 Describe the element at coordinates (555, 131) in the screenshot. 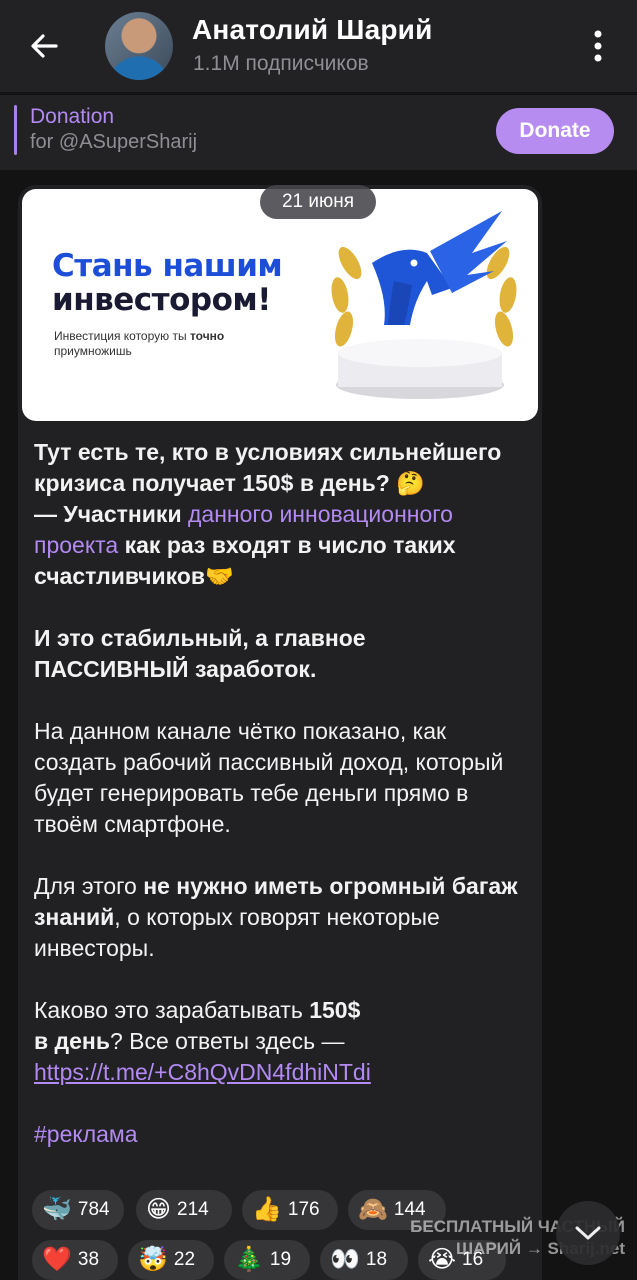

I see `donate-button: Donate` at that location.